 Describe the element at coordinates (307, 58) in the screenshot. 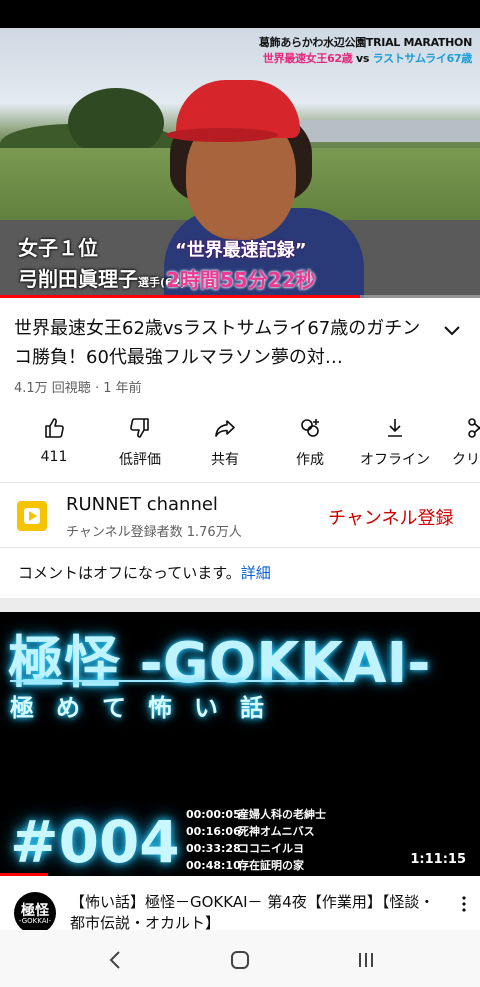

I see `event-title-a: 世界最速女王62歳` at that location.